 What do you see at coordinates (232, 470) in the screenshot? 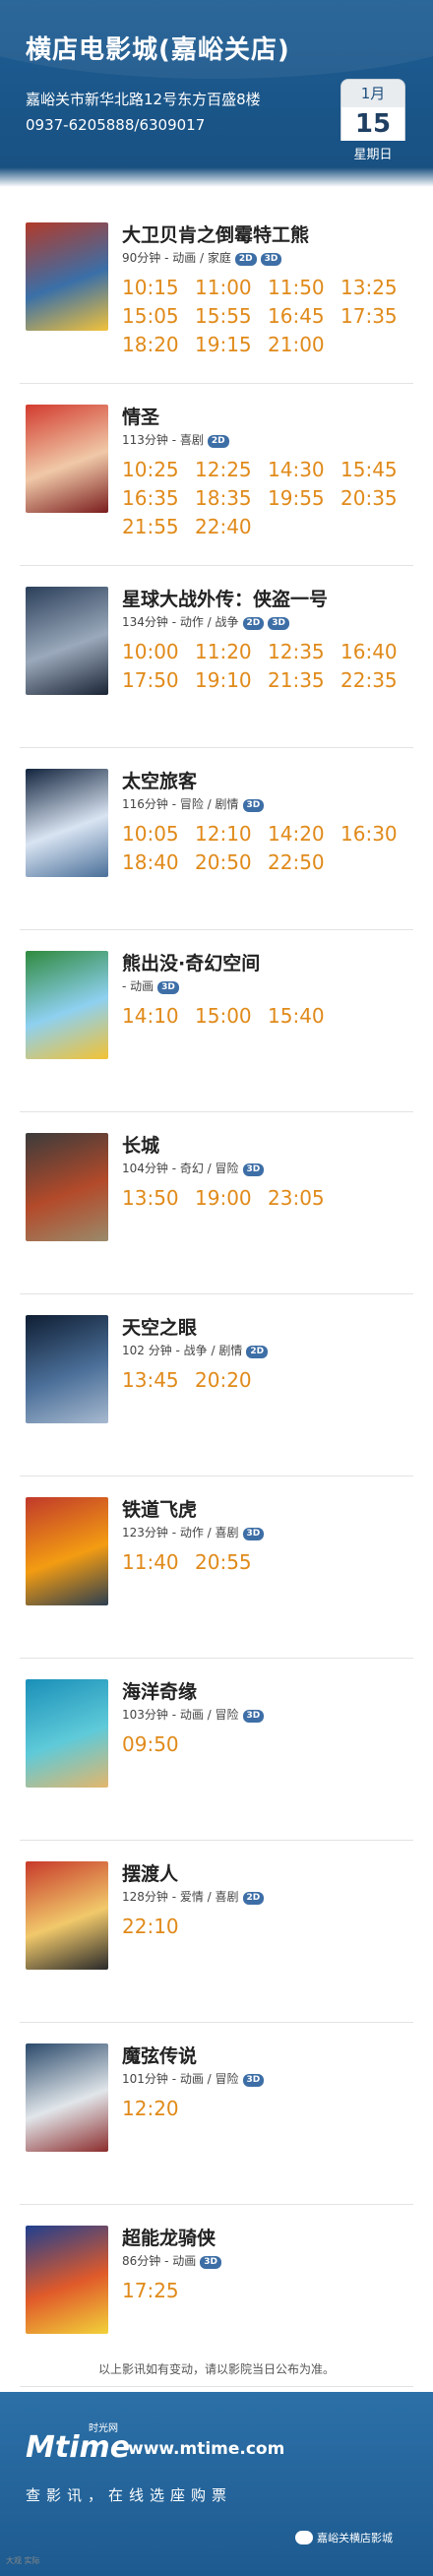
I see `showtime: 12:25` at bounding box center [232, 470].